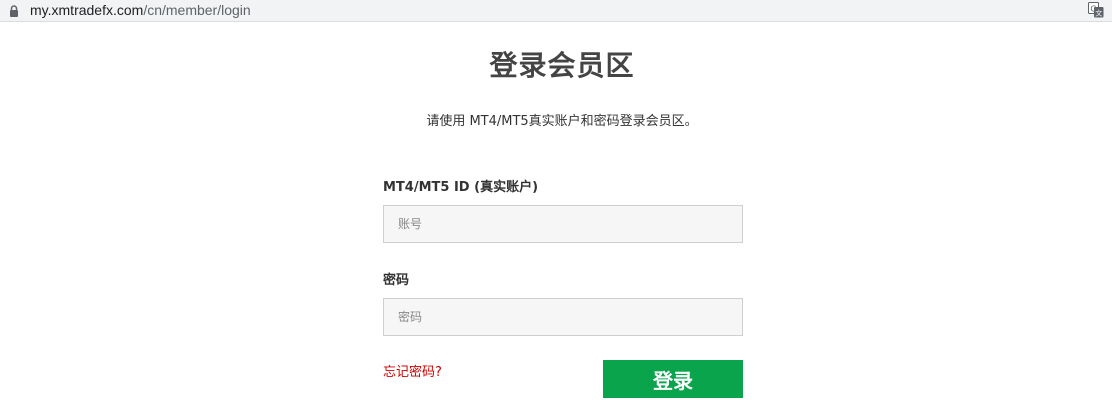 The width and height of the screenshot is (1112, 411). What do you see at coordinates (562, 121) in the screenshot?
I see `login-instructions: 请使用 MT4/MT5真实账户和密码登录会员区。` at bounding box center [562, 121].